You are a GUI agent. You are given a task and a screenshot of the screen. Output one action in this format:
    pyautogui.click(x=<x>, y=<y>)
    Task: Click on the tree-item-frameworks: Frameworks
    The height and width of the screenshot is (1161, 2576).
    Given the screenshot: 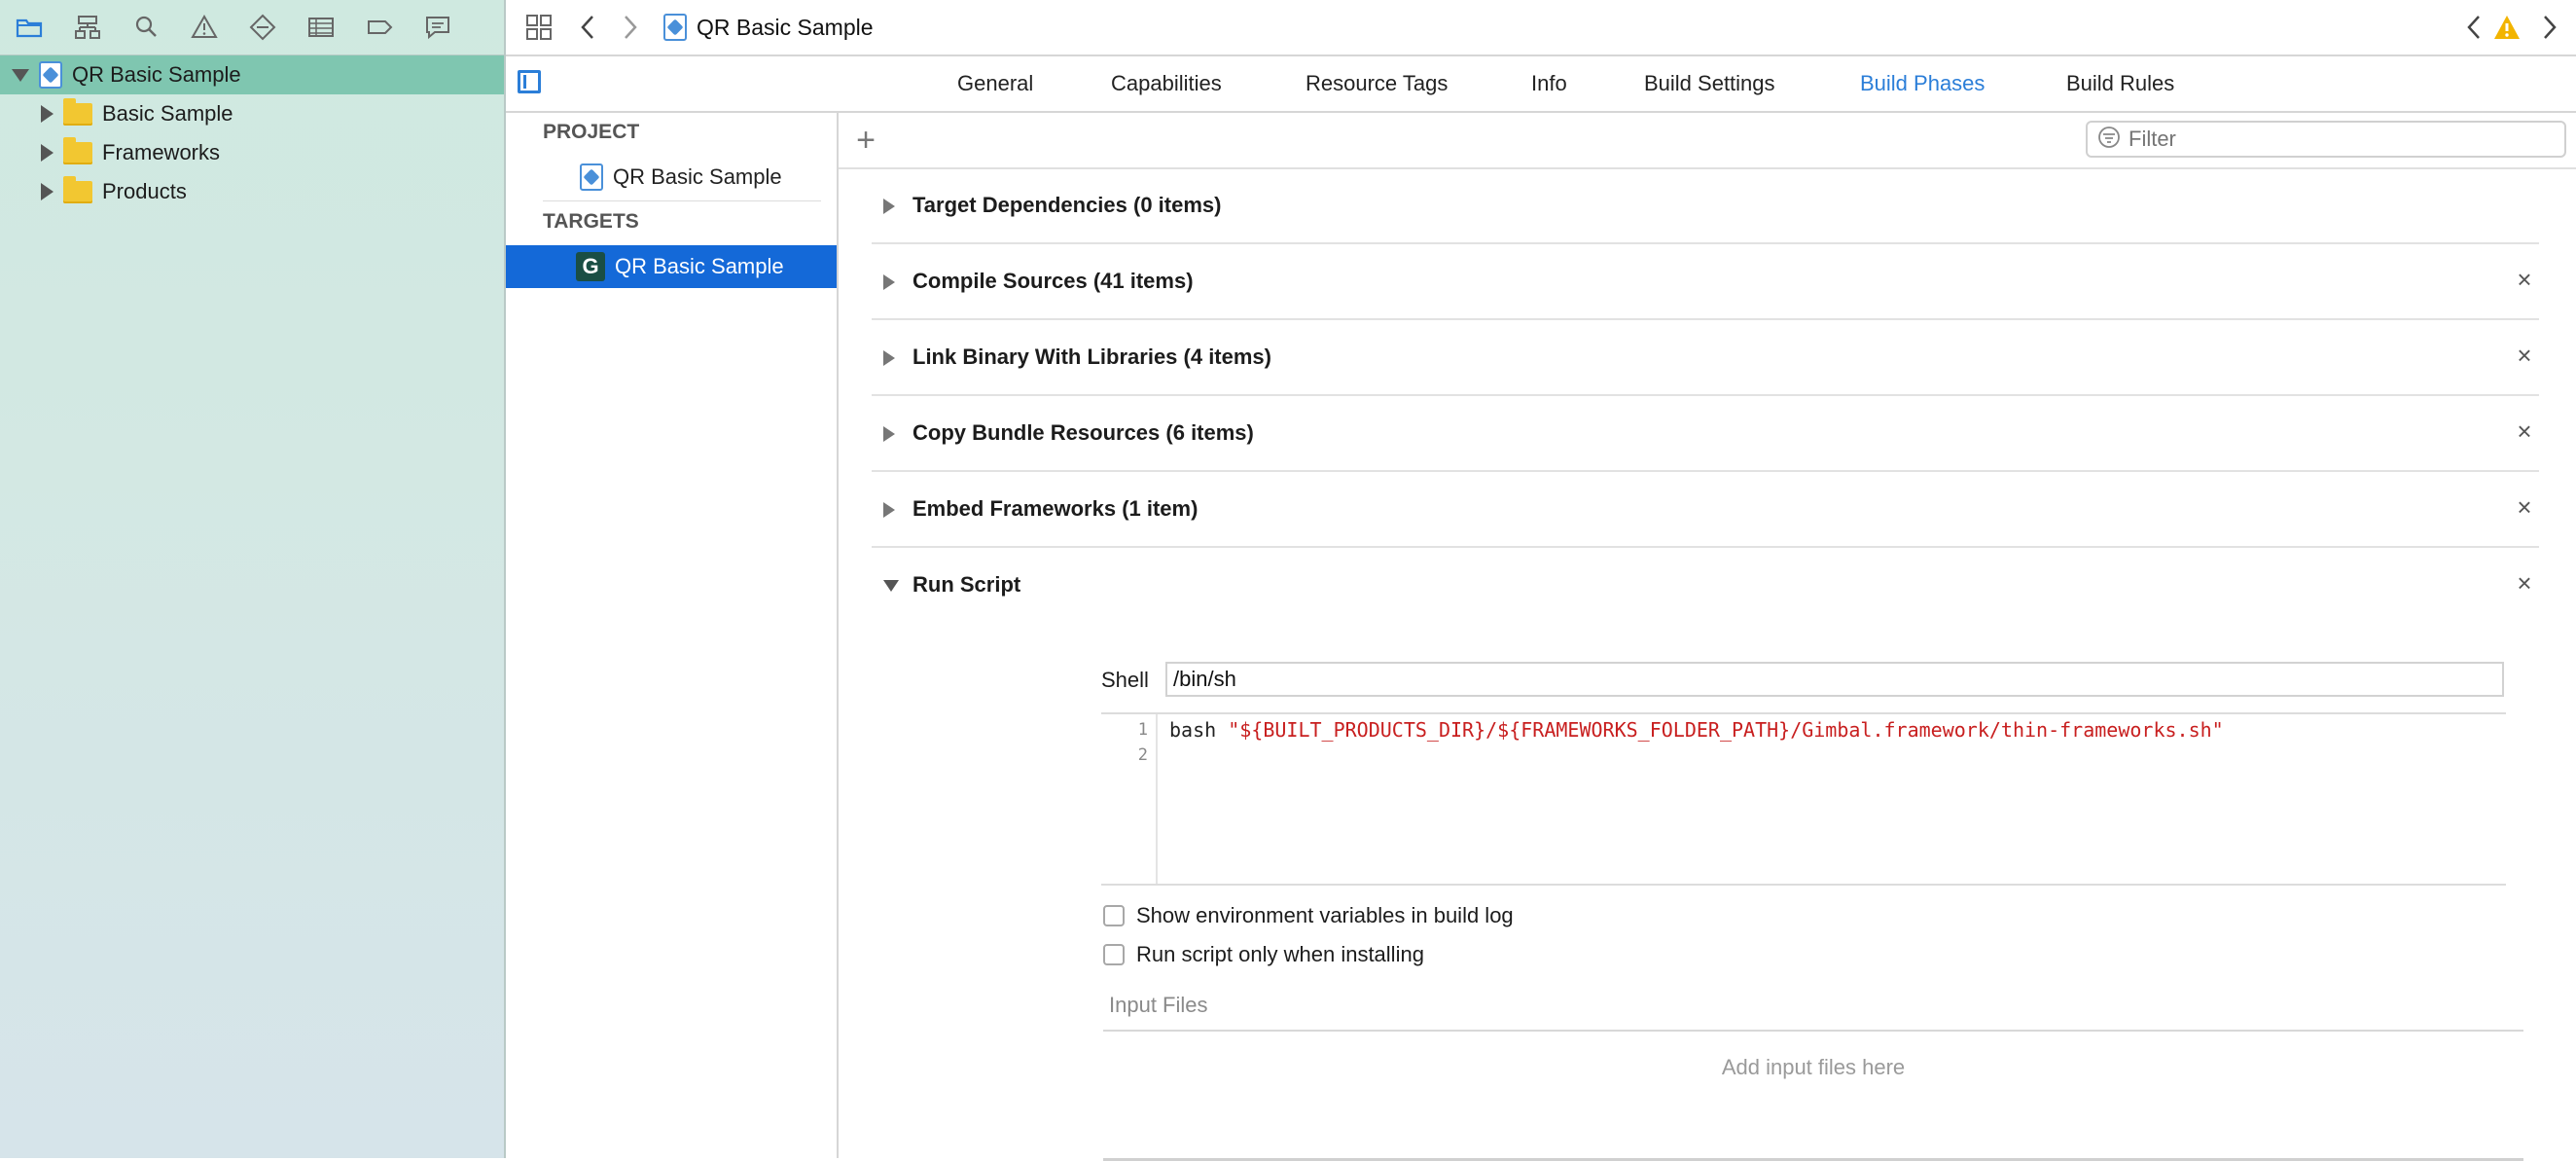 What is the action you would take?
    pyautogui.click(x=252, y=152)
    